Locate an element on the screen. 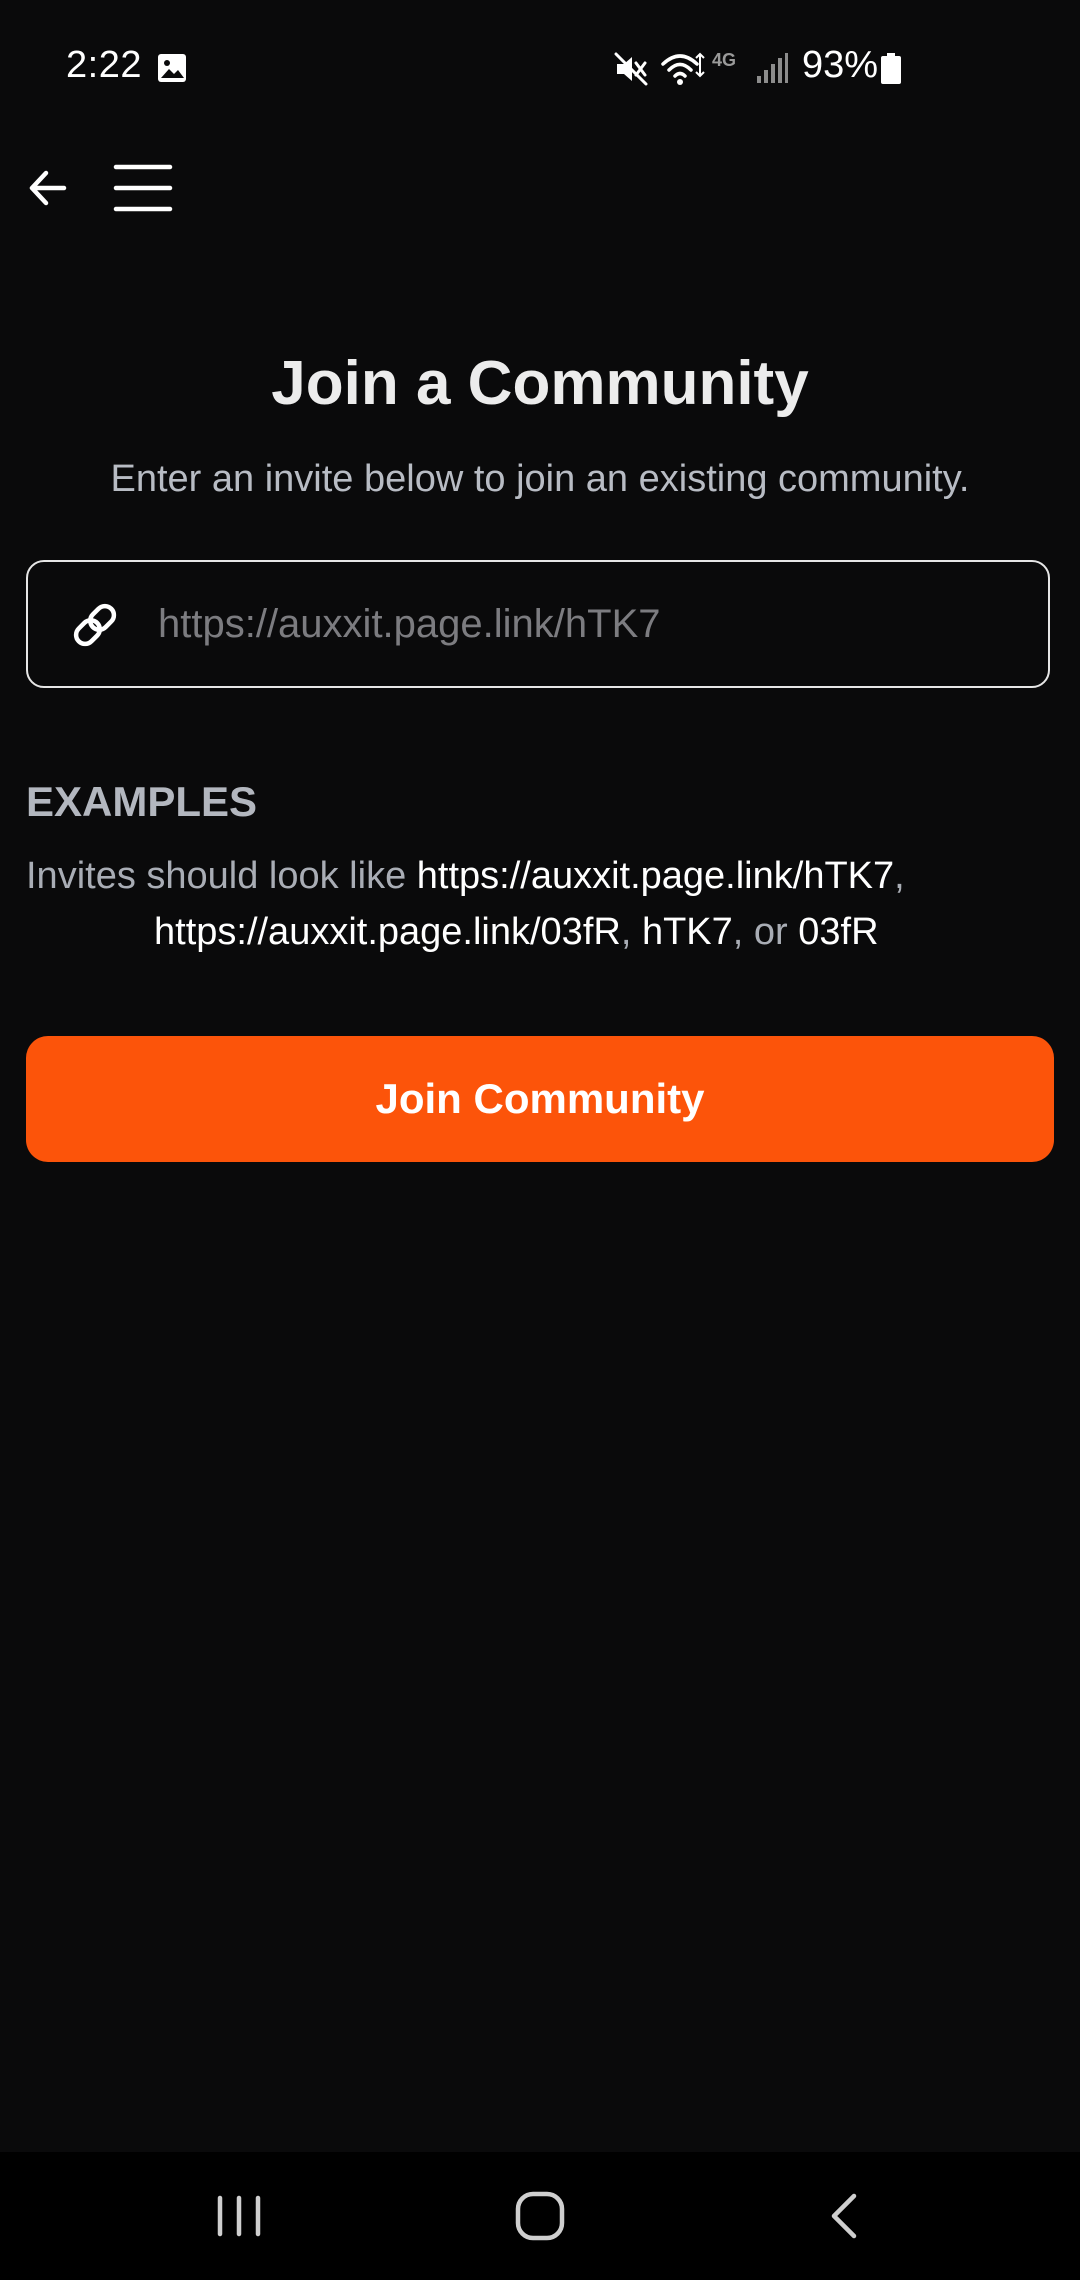 This screenshot has height=2280, width=1080. home-icon is located at coordinates (540, 2216).